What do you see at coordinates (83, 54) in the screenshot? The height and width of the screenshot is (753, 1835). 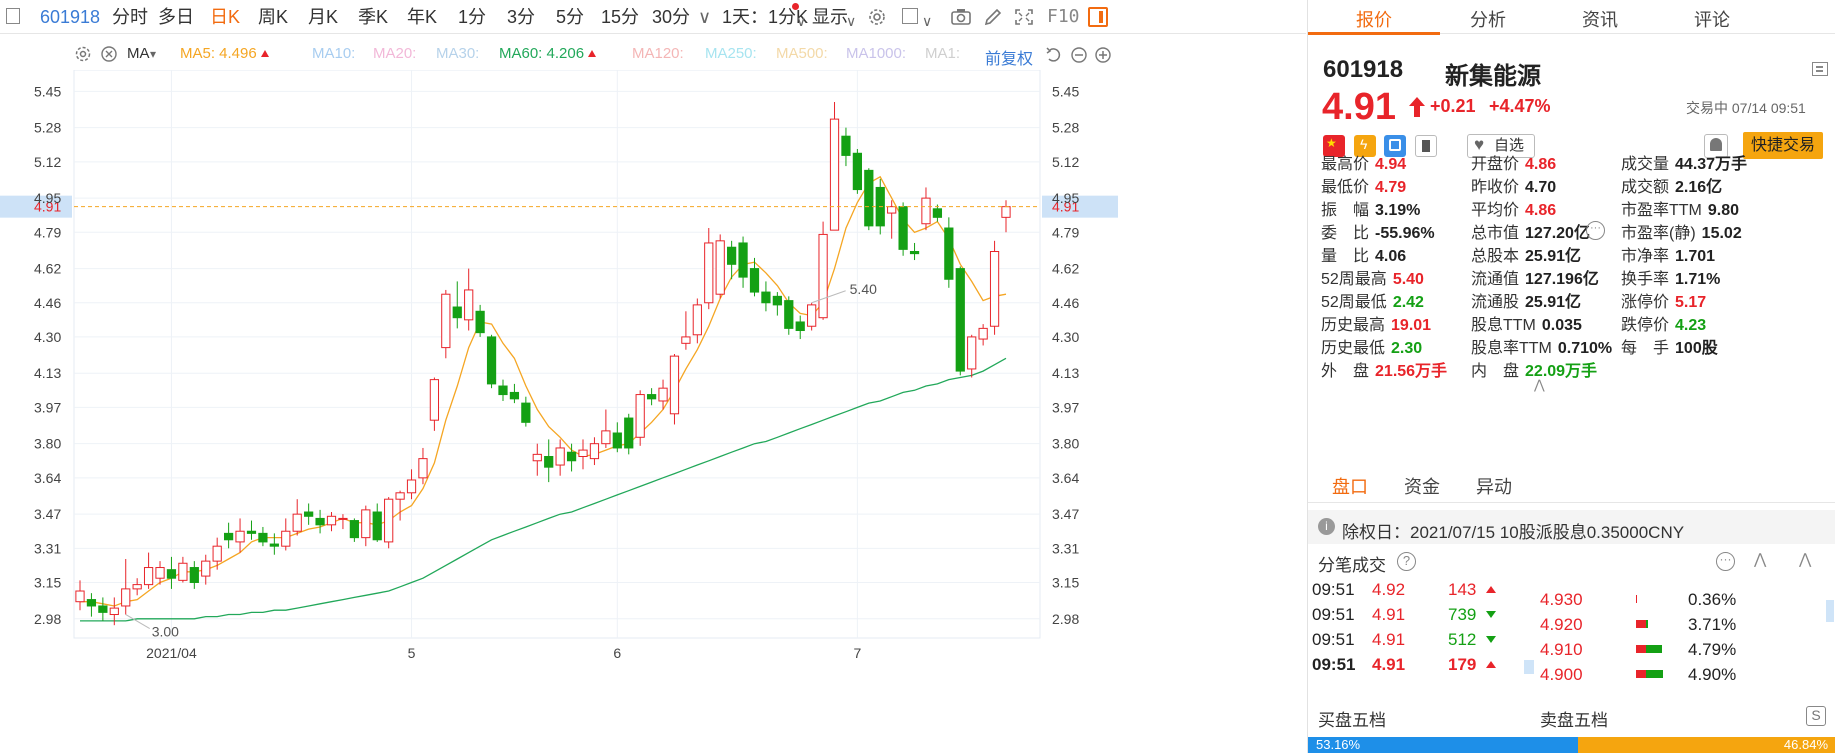 I see `ma-settings-gear-icon` at bounding box center [83, 54].